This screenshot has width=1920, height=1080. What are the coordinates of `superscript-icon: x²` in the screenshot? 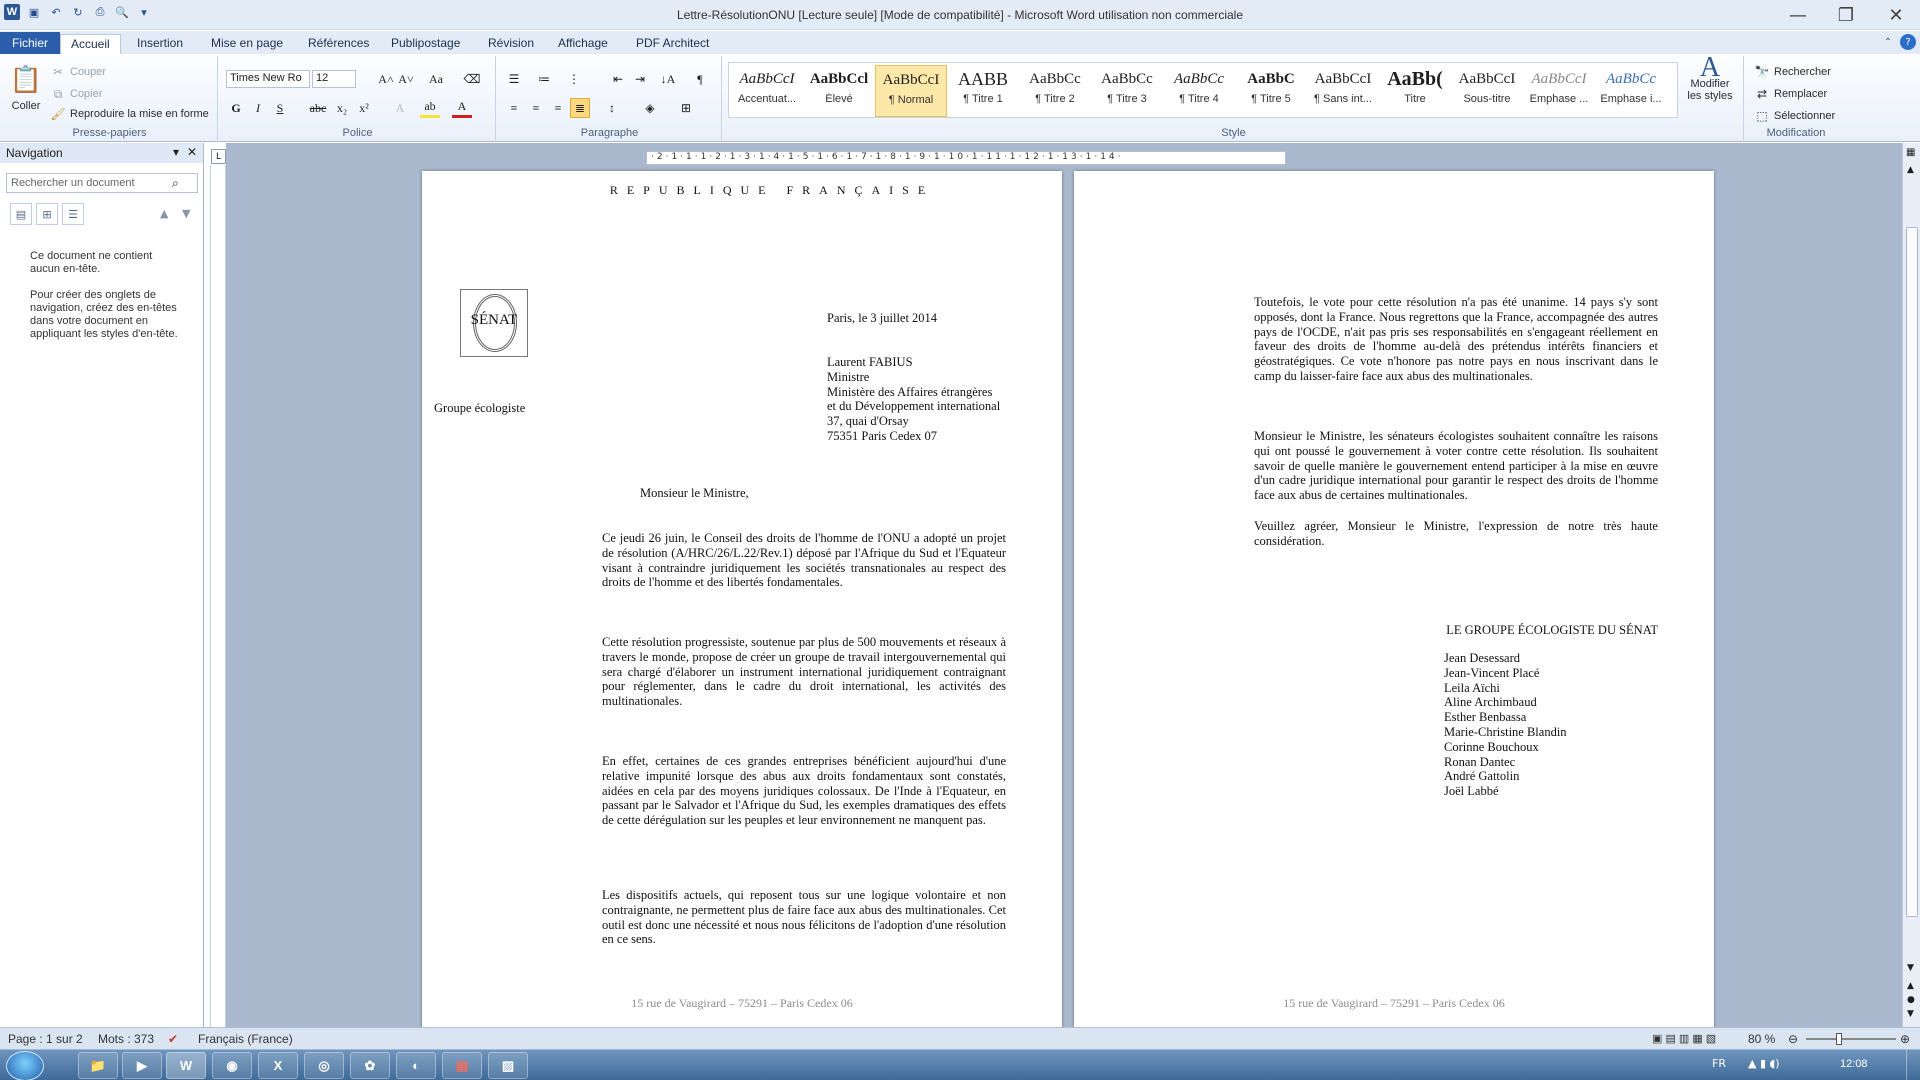 It's located at (364, 108).